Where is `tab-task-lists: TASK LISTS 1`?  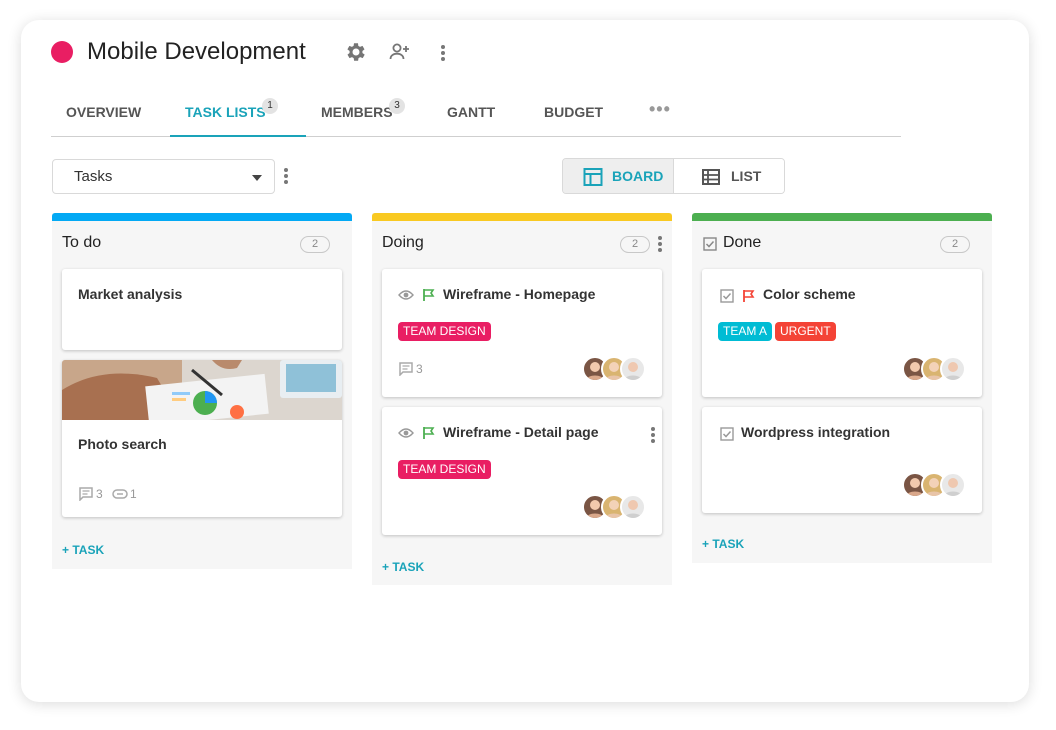 tab-task-lists: TASK LISTS 1 is located at coordinates (238, 113).